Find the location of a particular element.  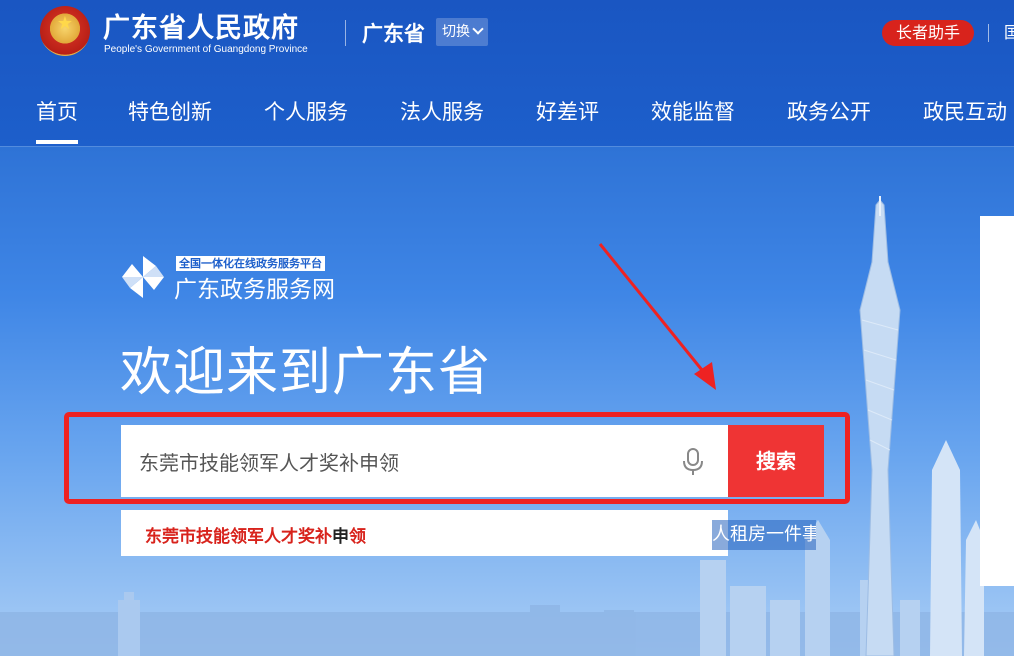

search-suggestions: 东莞市技能领军人才奖补申领 is located at coordinates (424, 533).